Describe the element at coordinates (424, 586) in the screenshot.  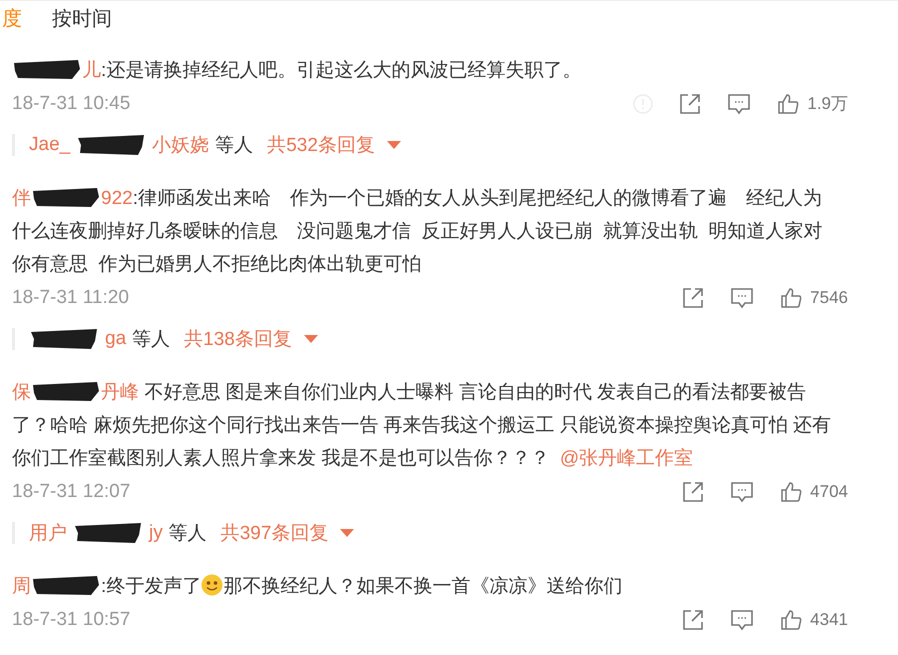
I see `comment-text: 周 :终于发声了 那不换经纪人？如果不换一首《凉凉》送给你们` at that location.